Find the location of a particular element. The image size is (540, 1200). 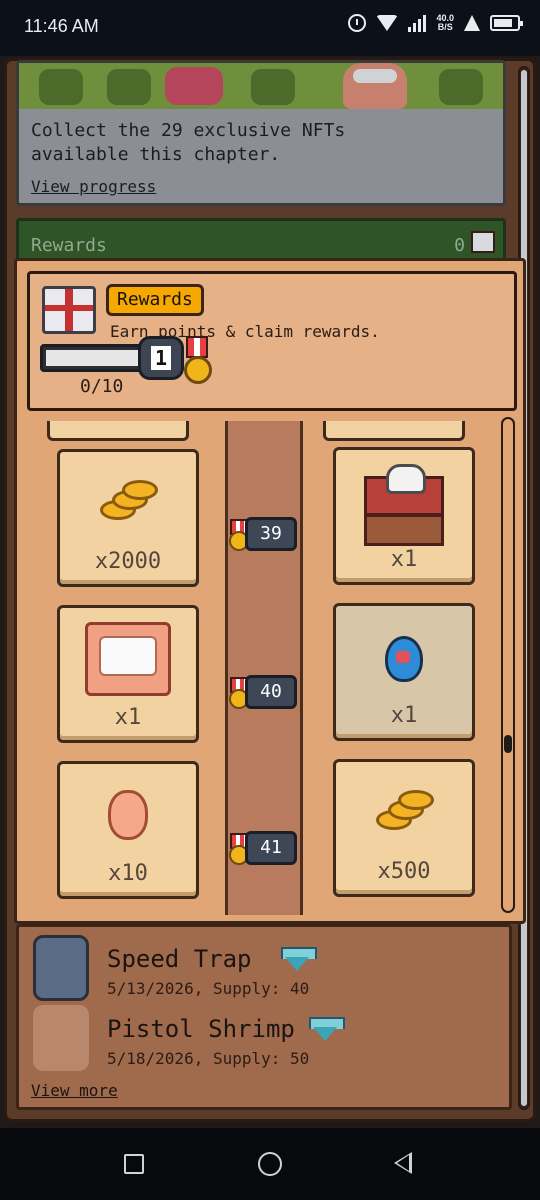

back-icon is located at coordinates (403, 1163).